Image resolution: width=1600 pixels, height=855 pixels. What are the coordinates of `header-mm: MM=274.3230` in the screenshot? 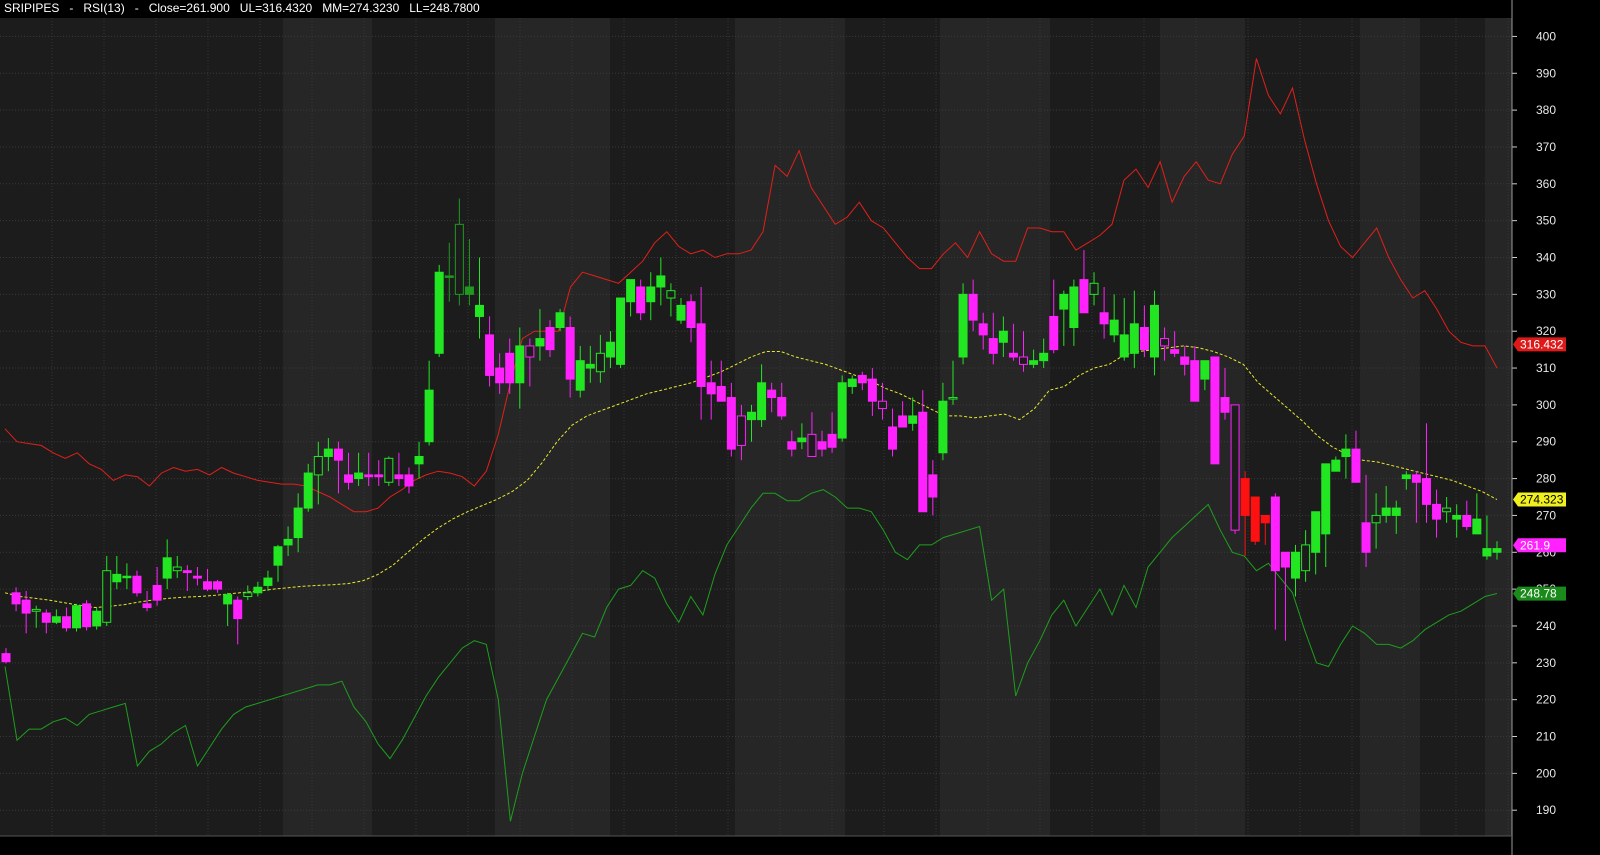 It's located at (361, 8).